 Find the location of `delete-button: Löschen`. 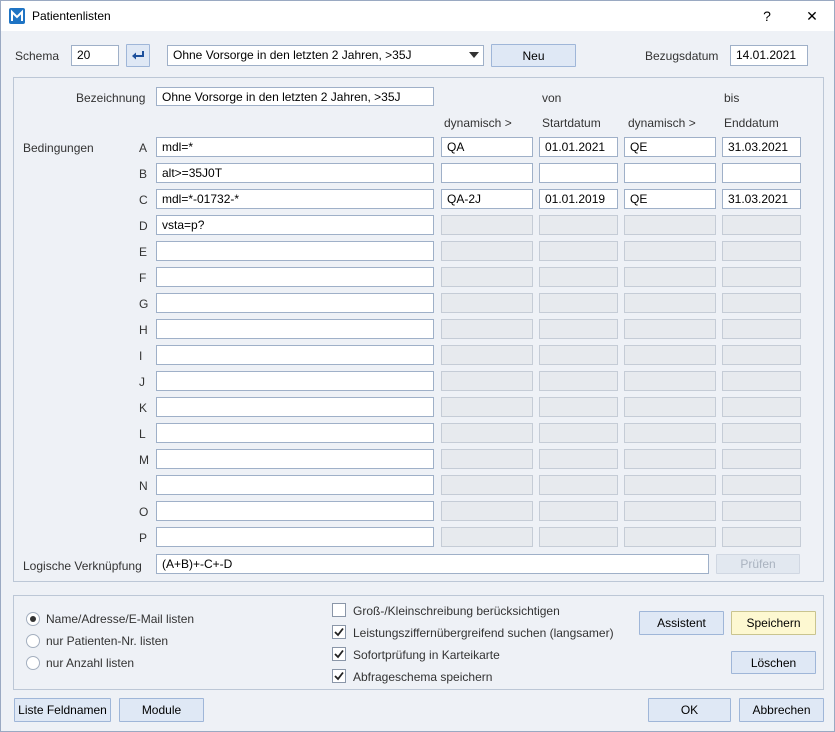

delete-button: Löschen is located at coordinates (773, 662).